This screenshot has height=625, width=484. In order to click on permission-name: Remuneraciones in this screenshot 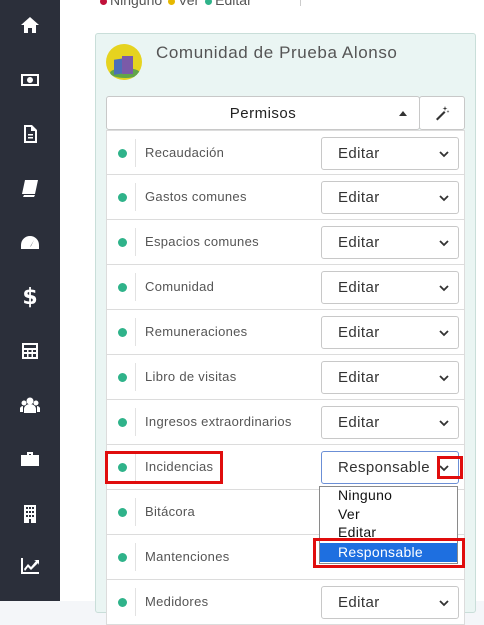, I will do `click(196, 331)`.